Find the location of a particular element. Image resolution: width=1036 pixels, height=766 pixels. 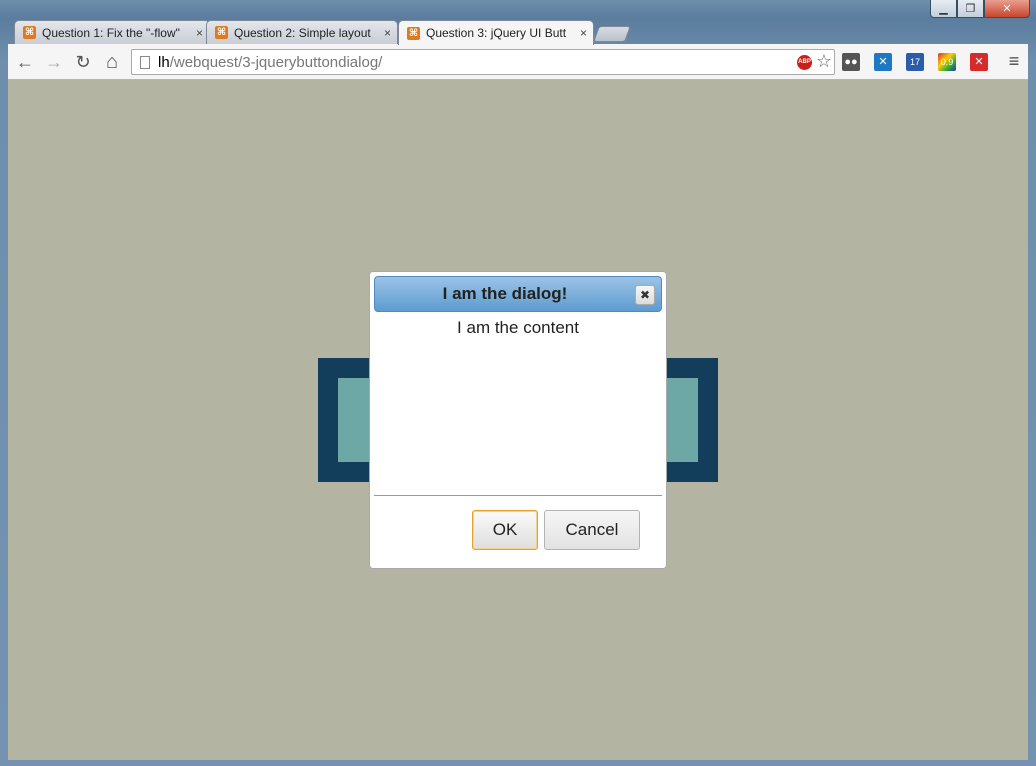

tab-question-2: ⌘ Question 2: Simple layout × is located at coordinates (302, 32).